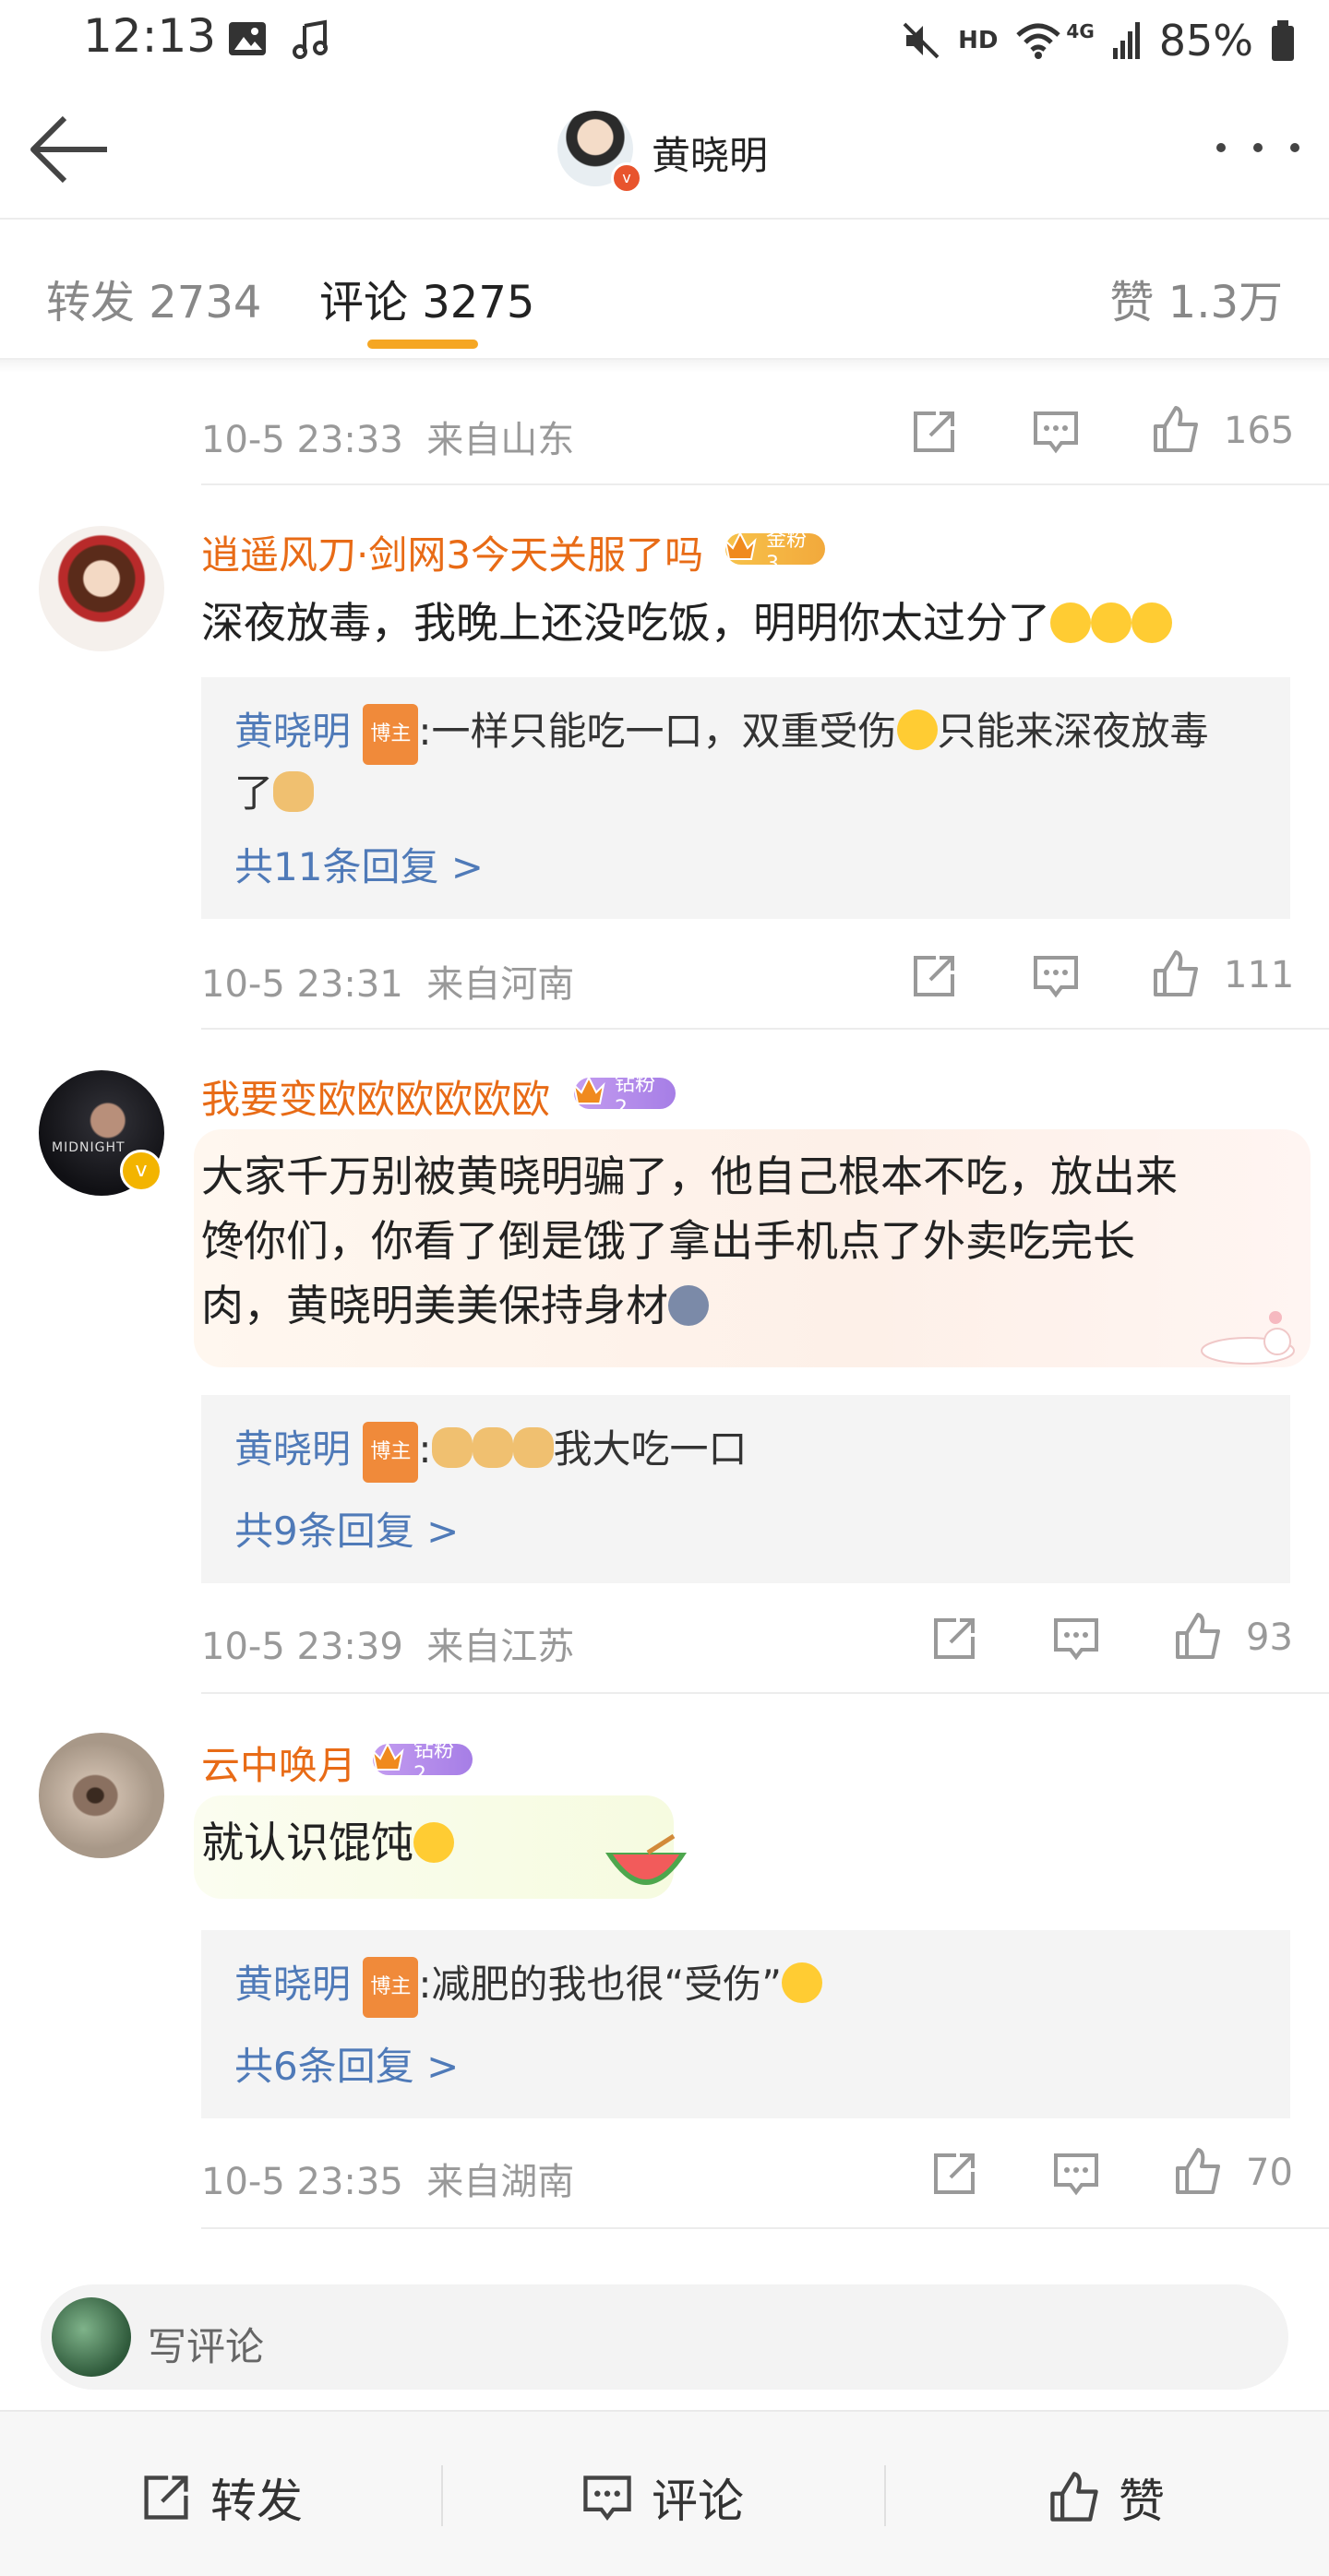  What do you see at coordinates (1081, 31) in the screenshot?
I see `signal-label: 4G` at bounding box center [1081, 31].